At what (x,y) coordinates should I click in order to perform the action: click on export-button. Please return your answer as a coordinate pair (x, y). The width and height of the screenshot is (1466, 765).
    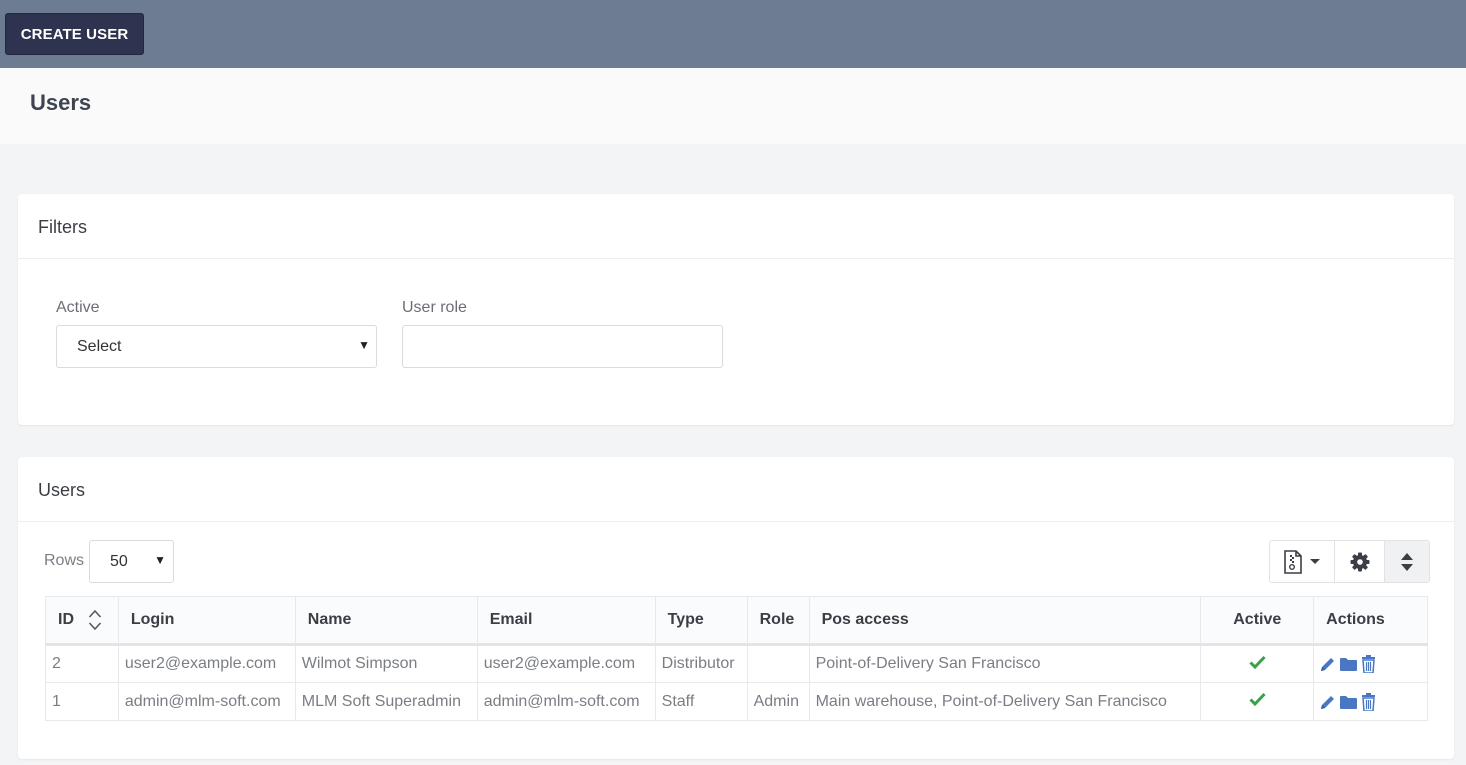
    Looking at the image, I should click on (1302, 561).